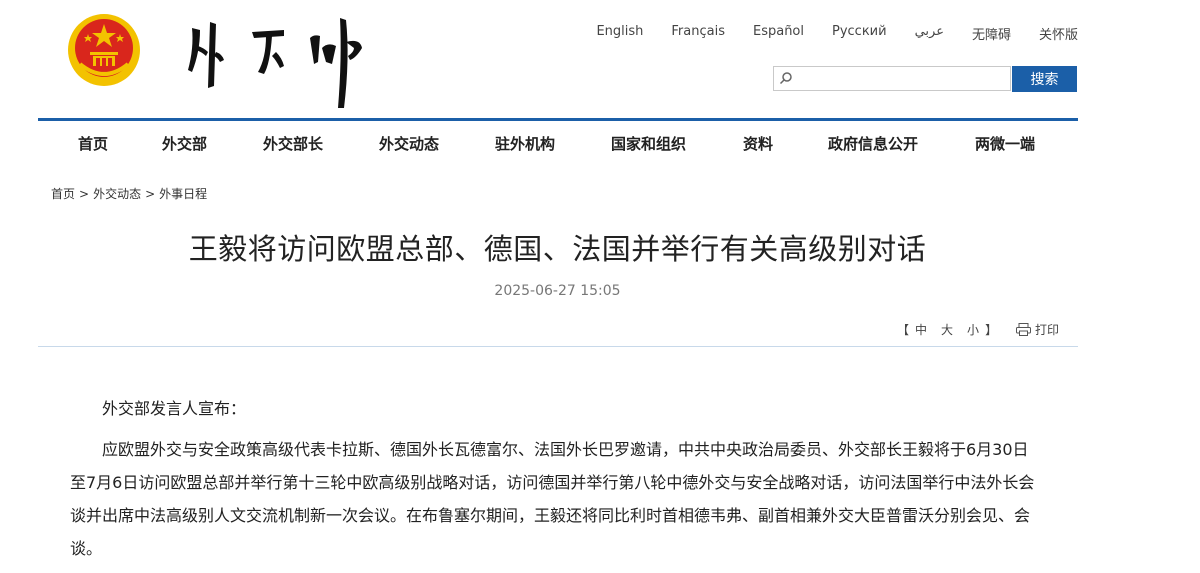 The height and width of the screenshot is (573, 1200). What do you see at coordinates (903, 330) in the screenshot?
I see `bracket-open: 【` at bounding box center [903, 330].